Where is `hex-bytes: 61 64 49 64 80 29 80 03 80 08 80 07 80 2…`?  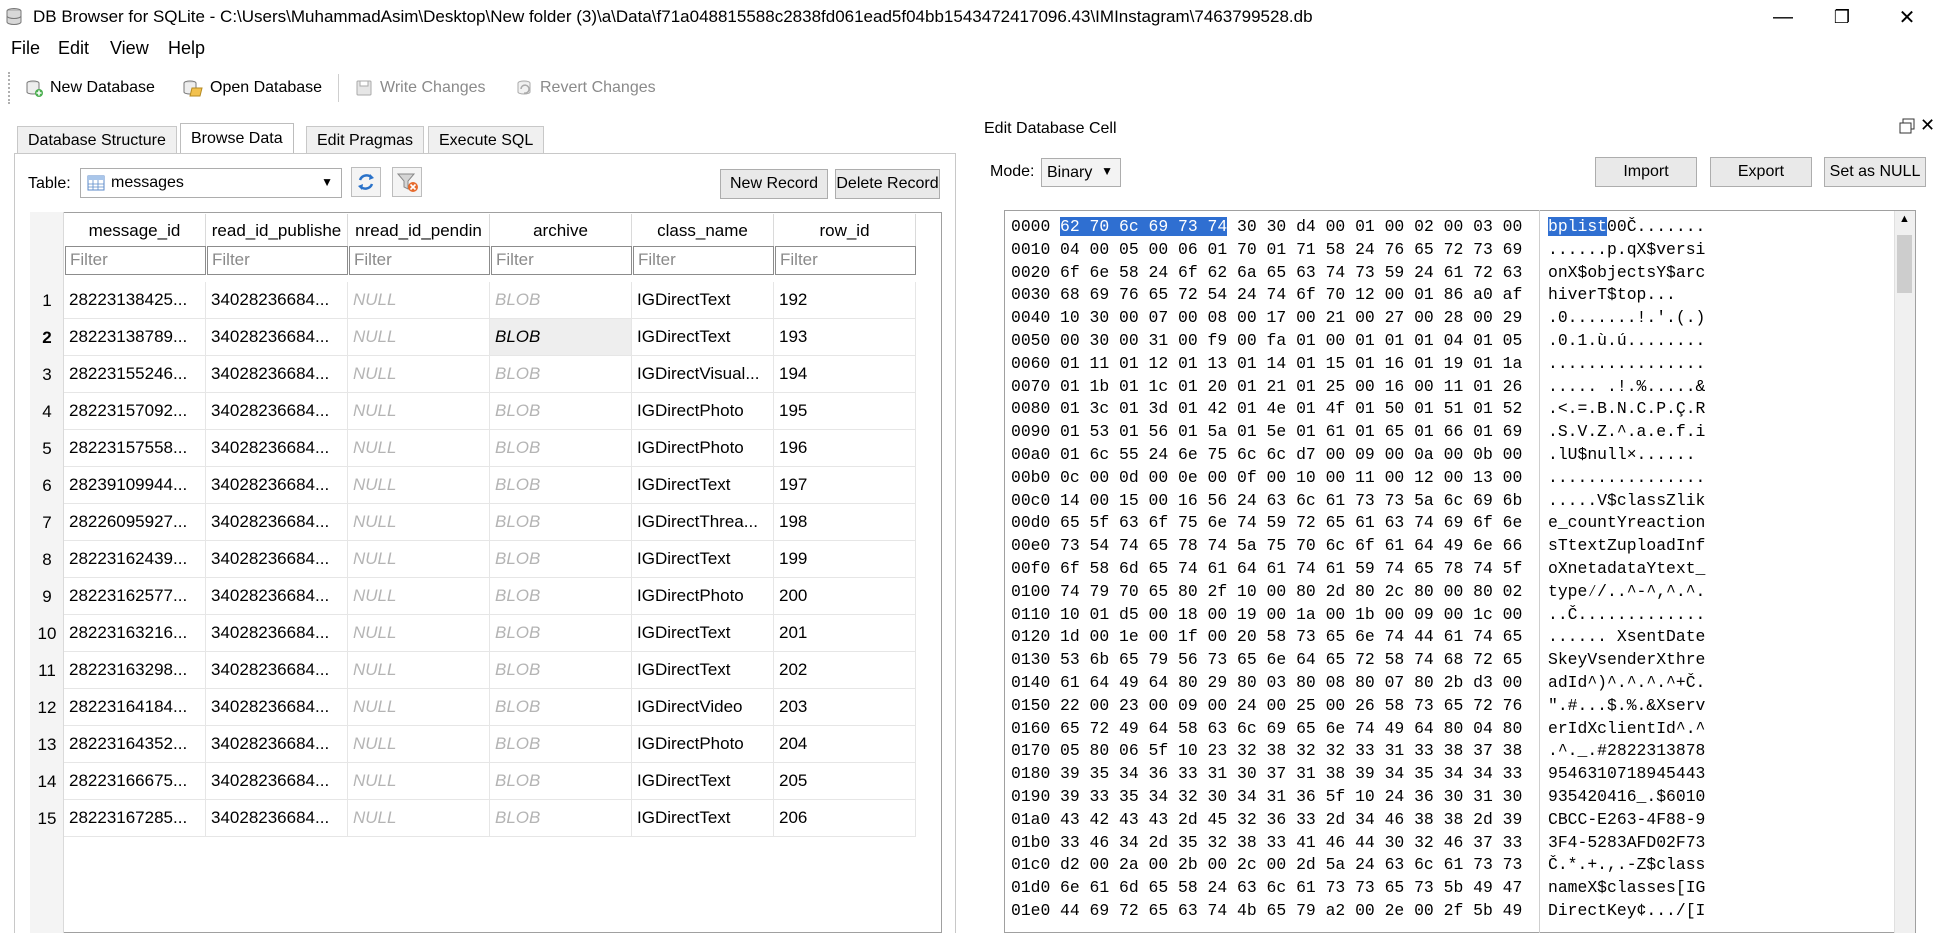
hex-bytes: 61 64 49 64 80 29 80 03 80 08 80 07 80 2… is located at coordinates (1291, 683).